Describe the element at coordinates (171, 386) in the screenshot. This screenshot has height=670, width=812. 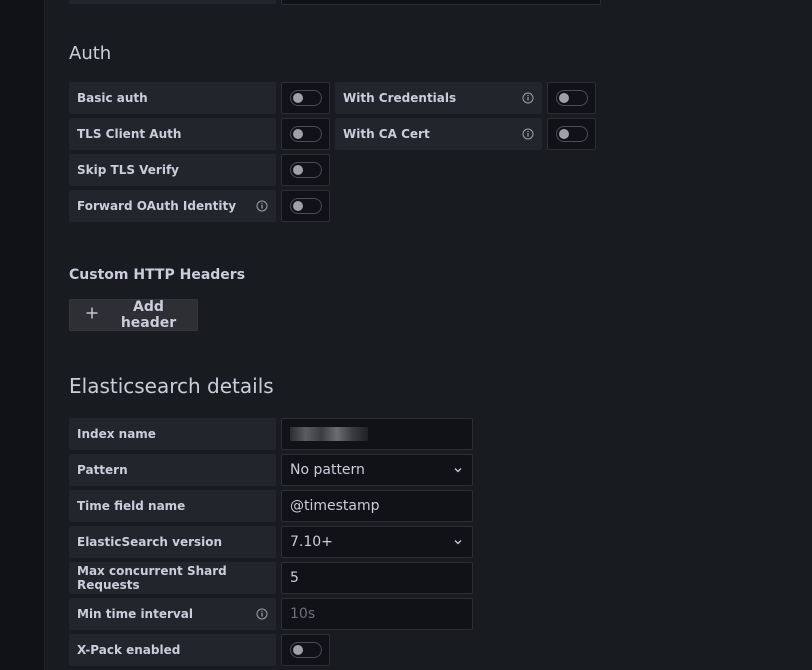
I see `es-section-title: Elasticsearch details` at that location.